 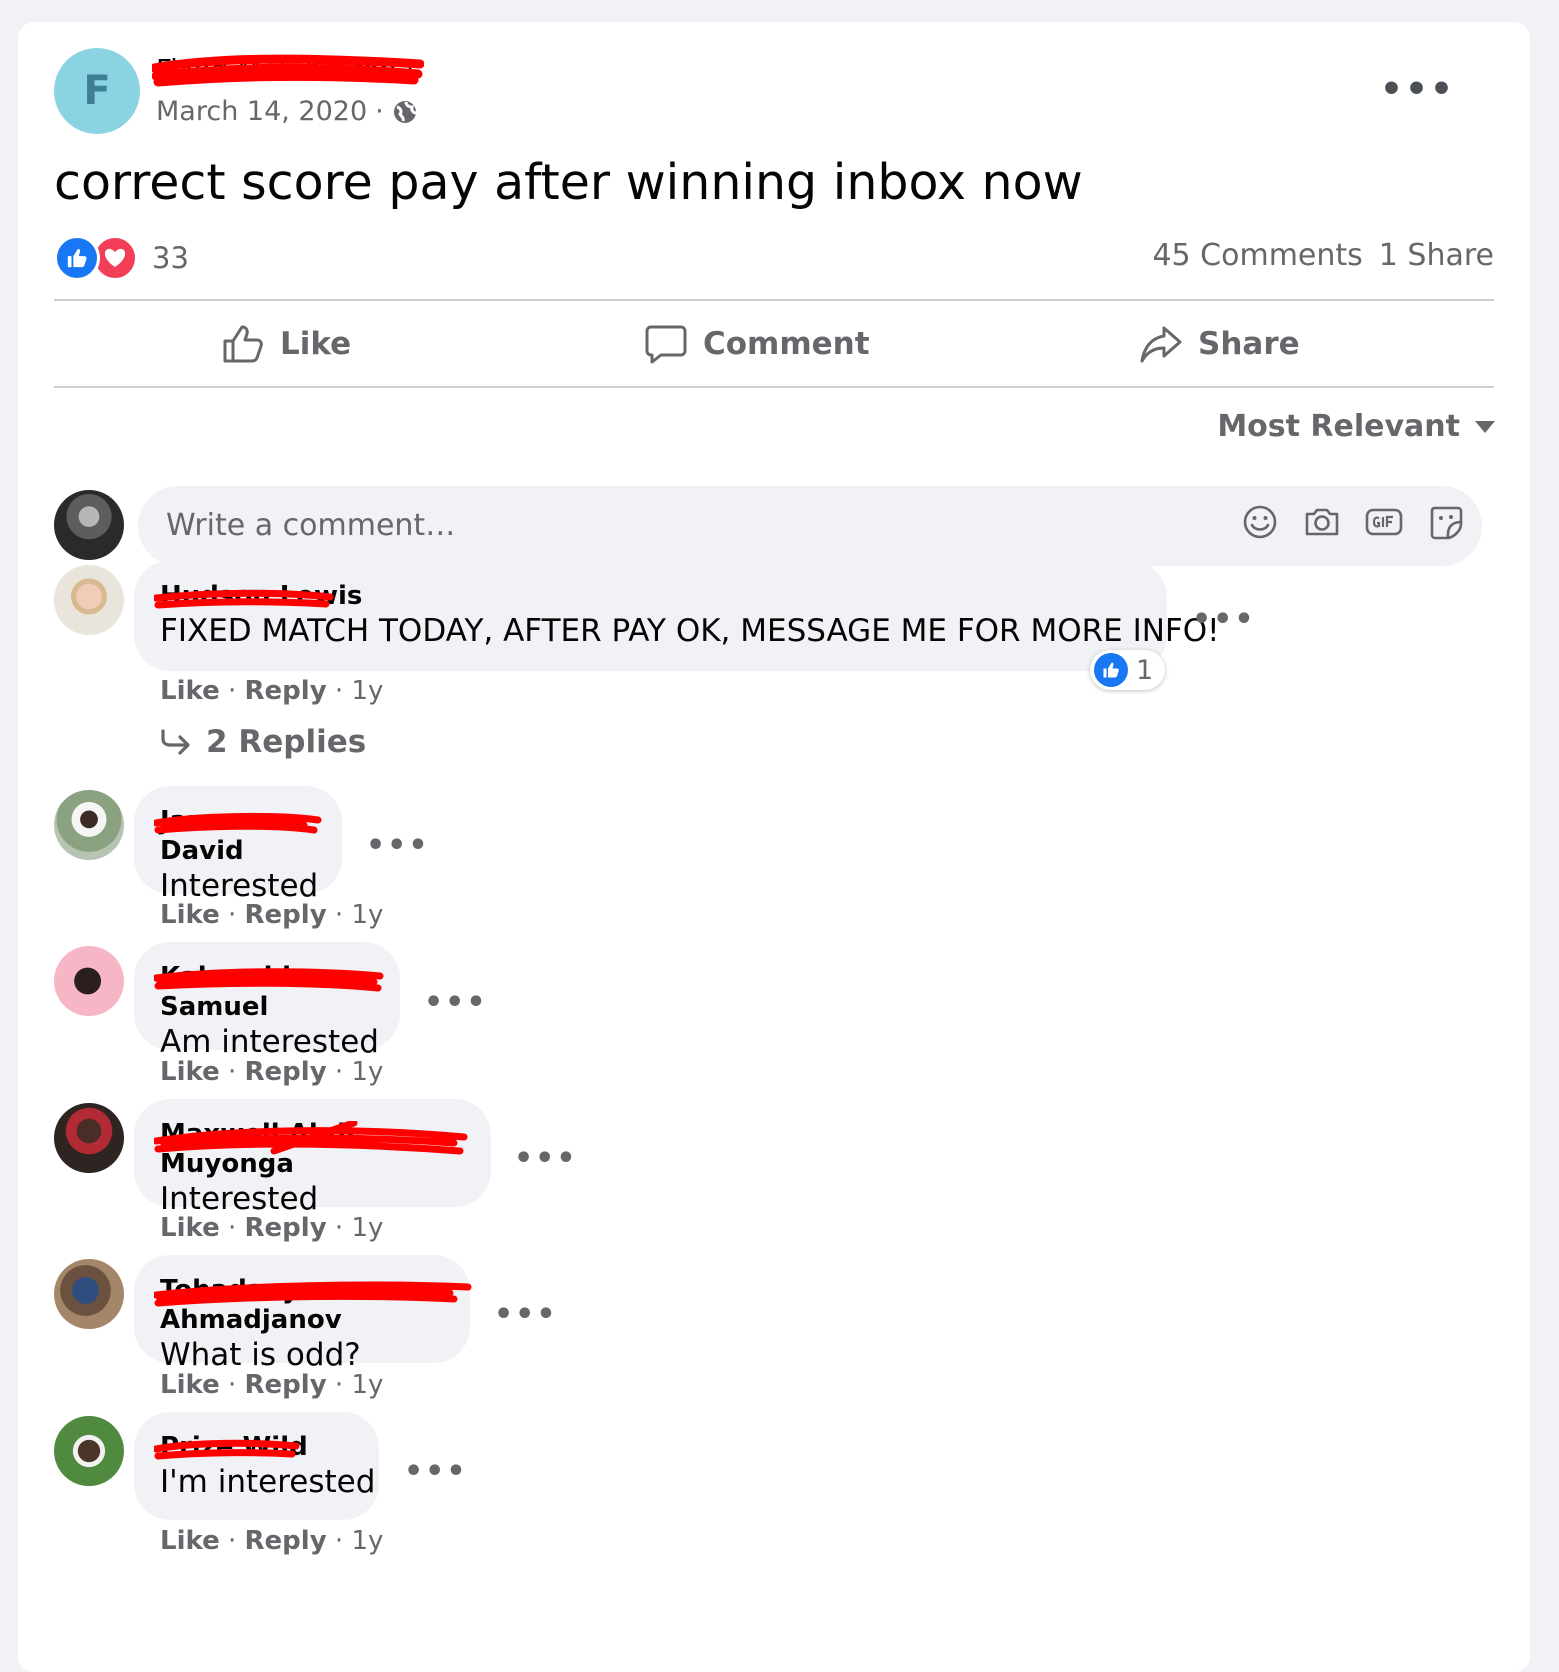 I want to click on comment-icon, so click(x=666, y=344).